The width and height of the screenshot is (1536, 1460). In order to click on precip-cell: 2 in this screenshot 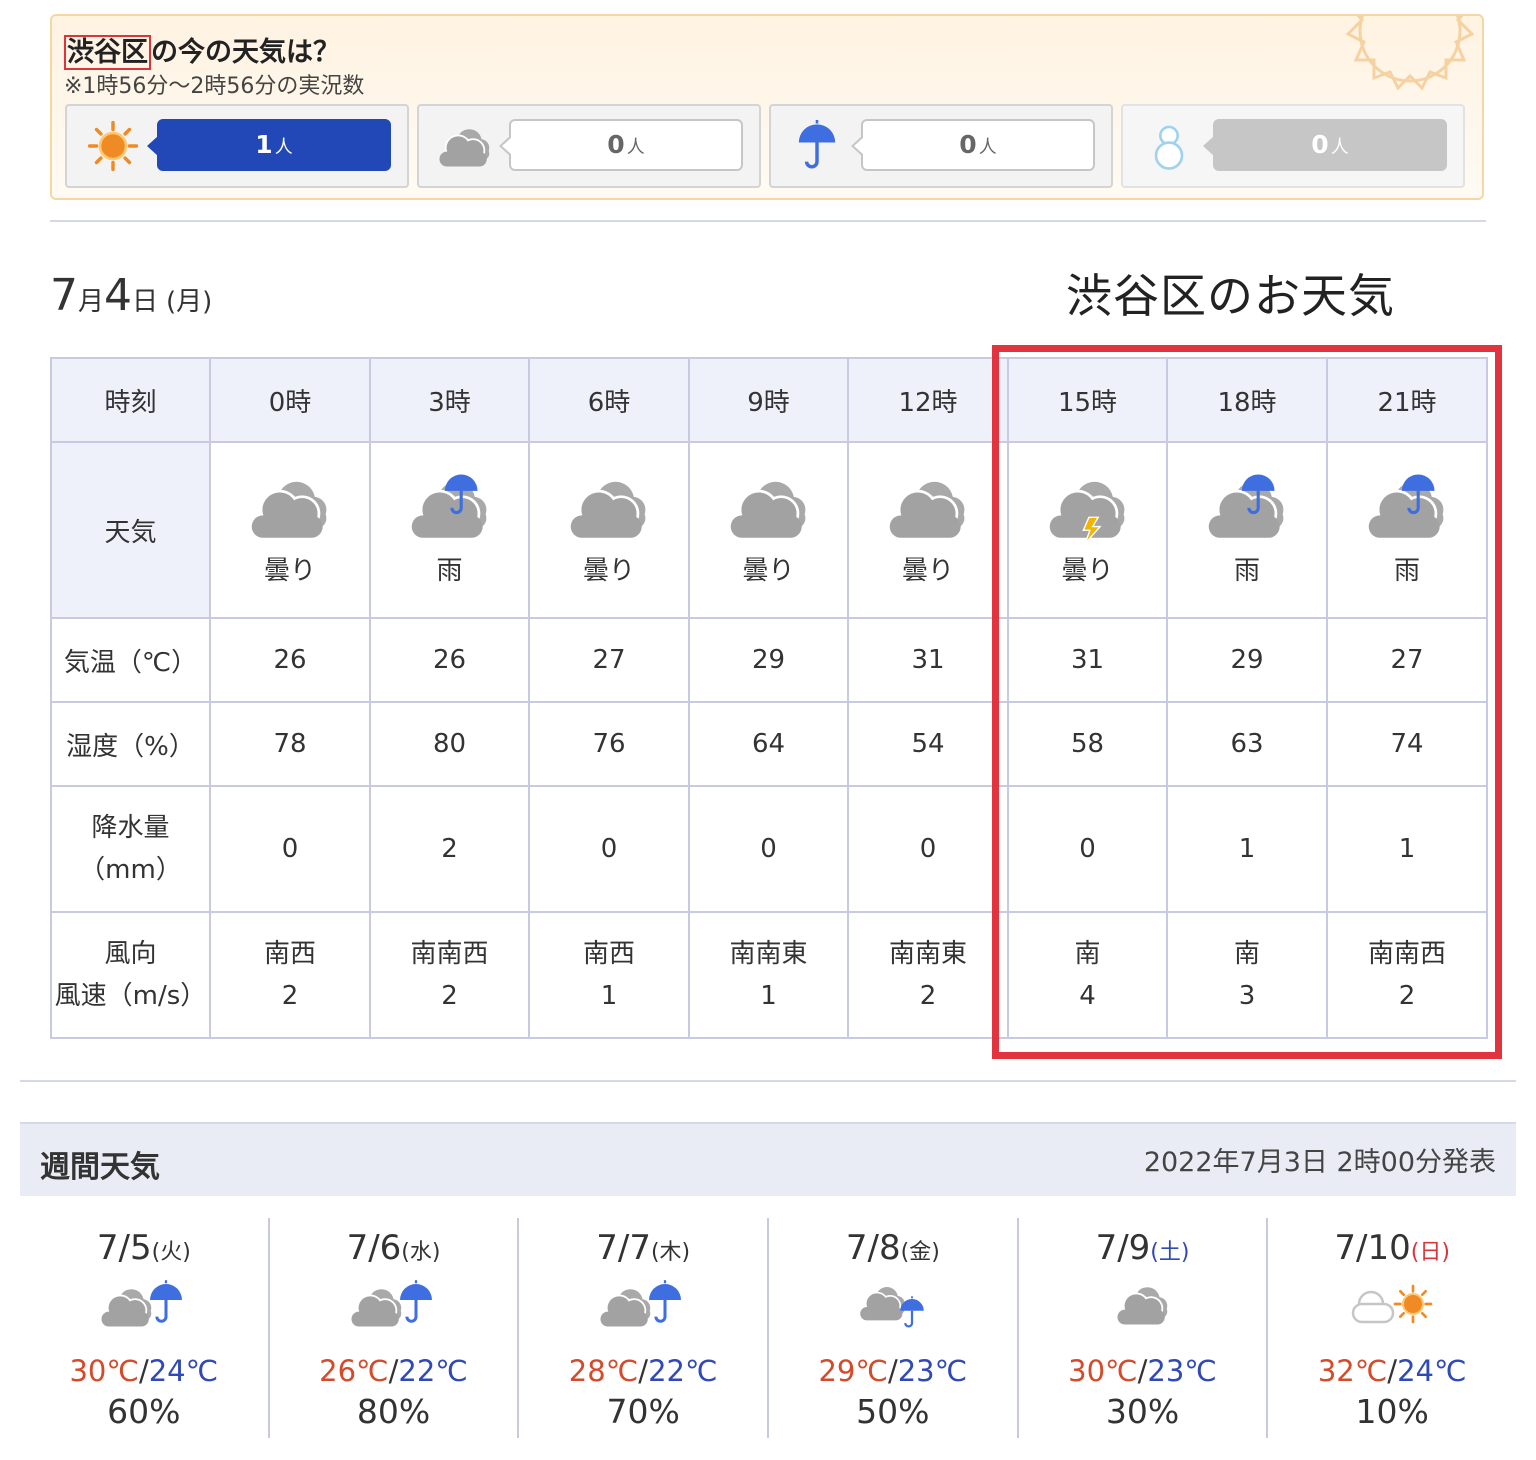, I will do `click(449, 849)`.